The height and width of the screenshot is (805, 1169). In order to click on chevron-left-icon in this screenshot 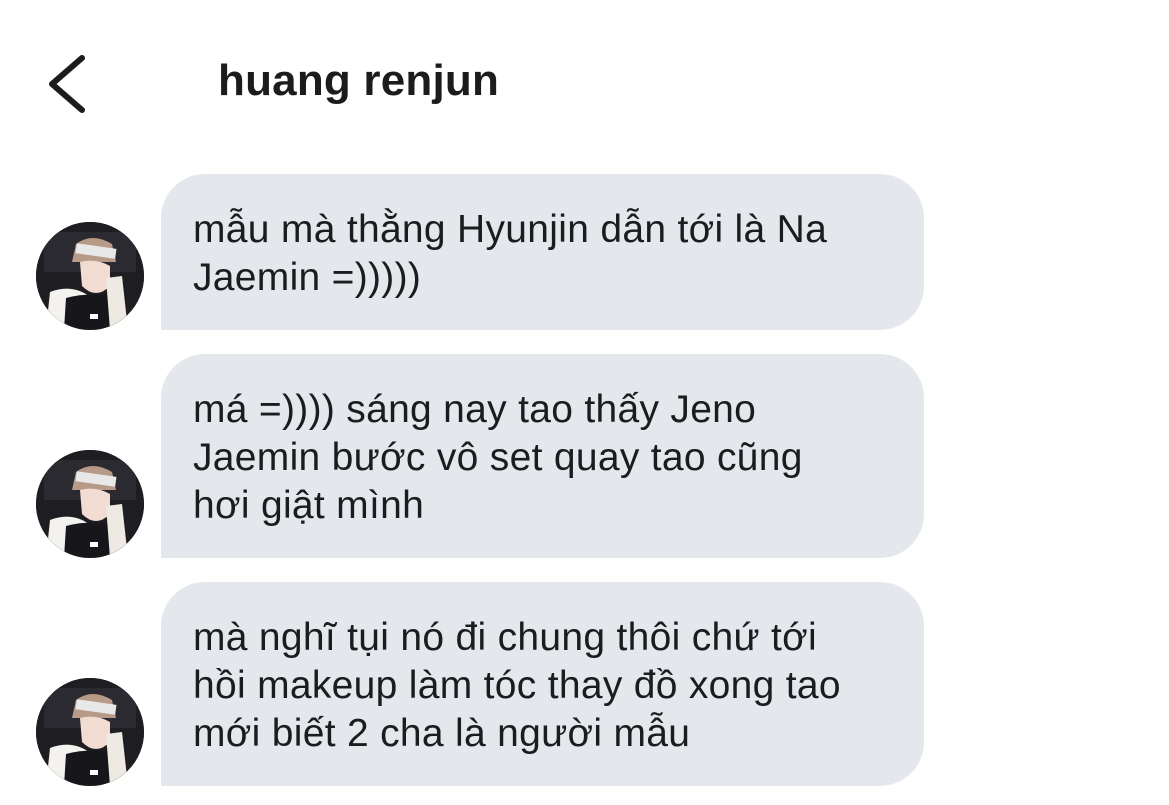, I will do `click(67, 84)`.